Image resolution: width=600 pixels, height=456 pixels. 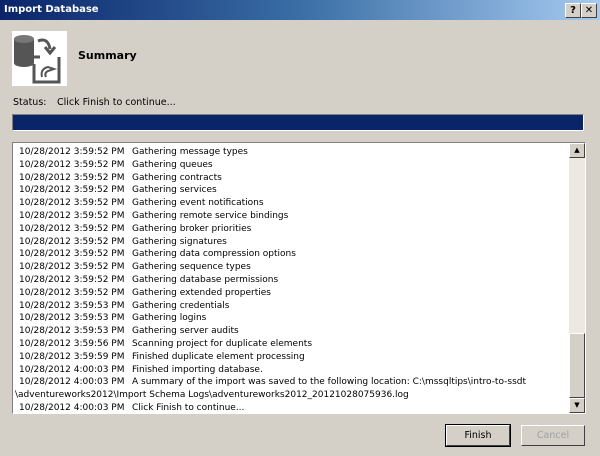 I want to click on log-message: Gathering database permissions, so click(x=205, y=280).